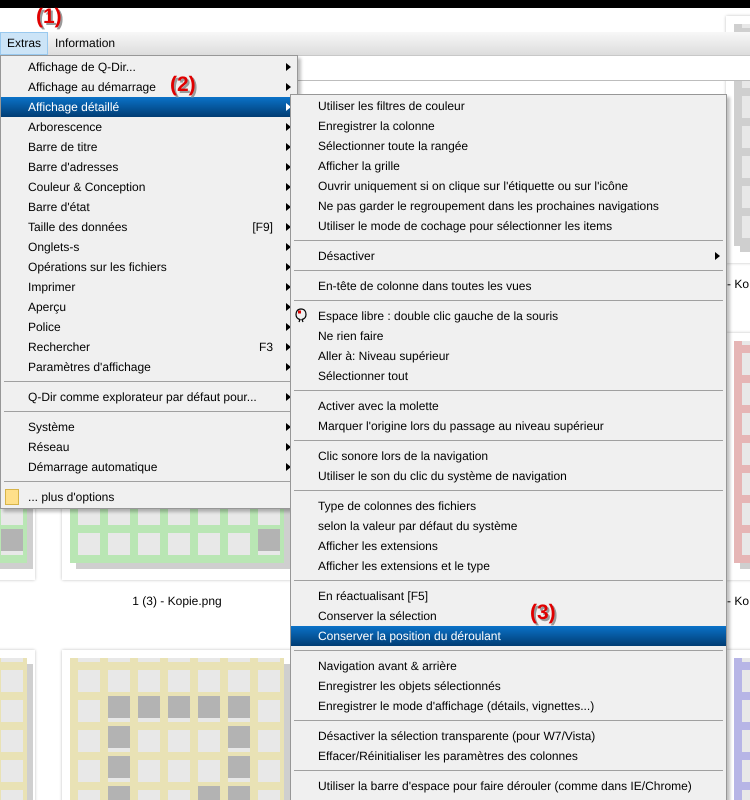 Image resolution: width=750 pixels, height=800 pixels. I want to click on menu-item: Rechercher, so click(47, 347).